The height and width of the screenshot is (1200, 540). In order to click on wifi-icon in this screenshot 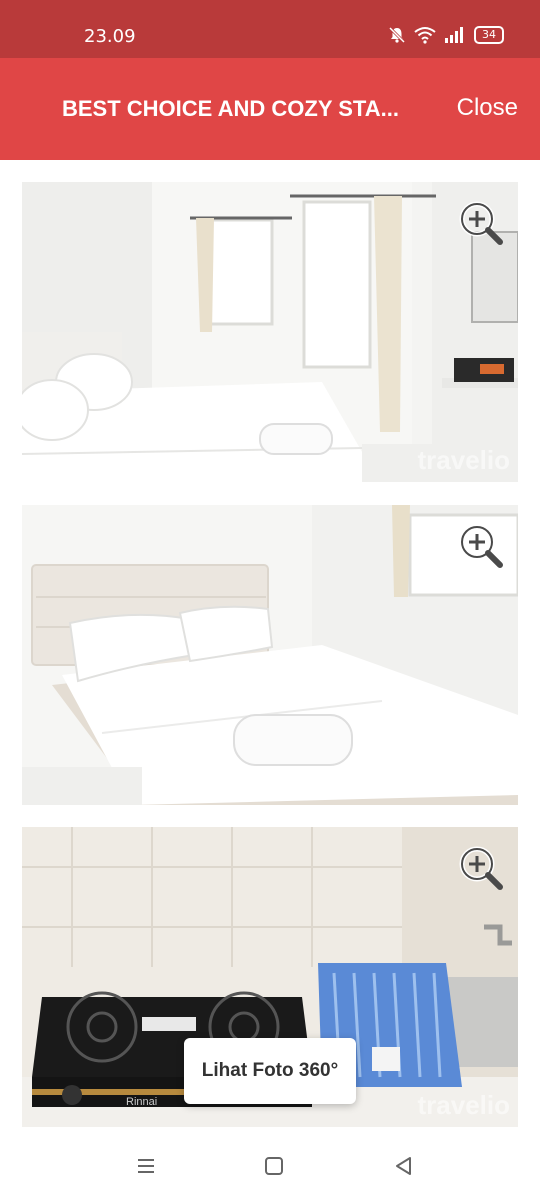, I will do `click(425, 35)`.